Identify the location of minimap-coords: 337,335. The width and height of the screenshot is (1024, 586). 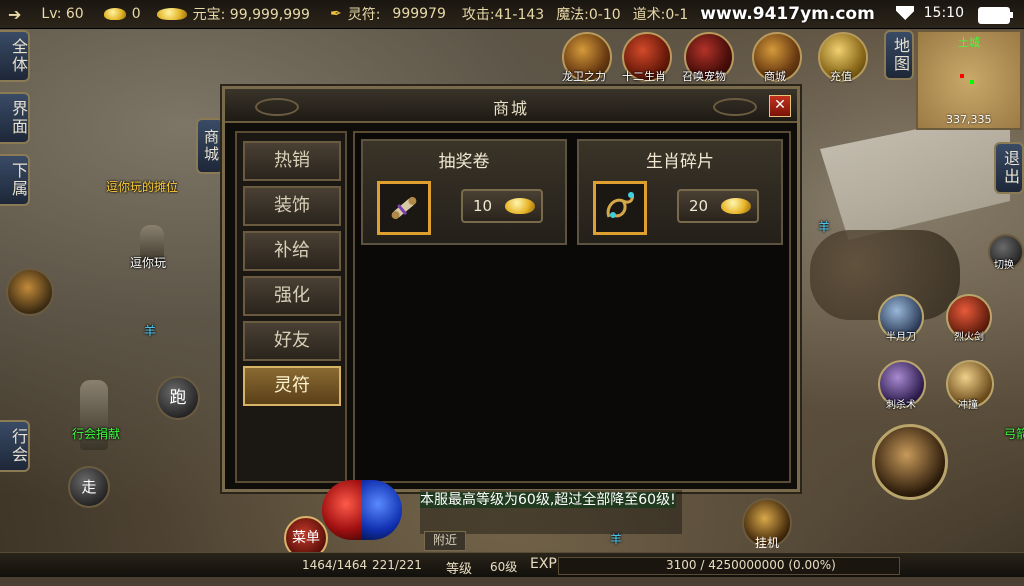
(969, 119).